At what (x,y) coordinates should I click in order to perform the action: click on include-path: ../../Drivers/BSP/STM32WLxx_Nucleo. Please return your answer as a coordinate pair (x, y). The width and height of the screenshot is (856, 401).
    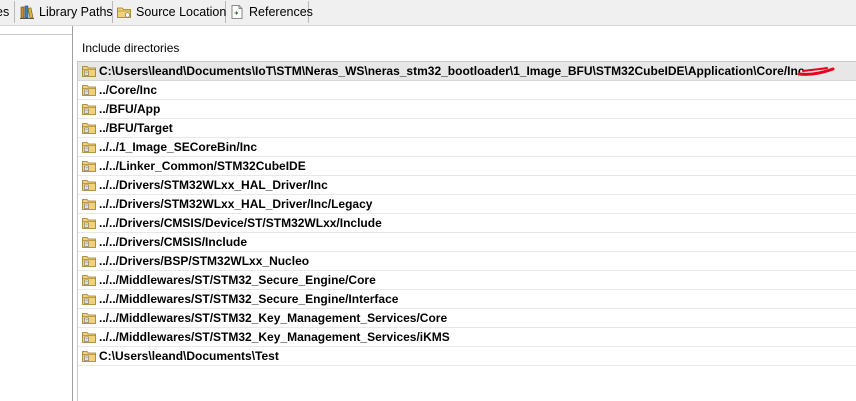
    Looking at the image, I should click on (204, 261).